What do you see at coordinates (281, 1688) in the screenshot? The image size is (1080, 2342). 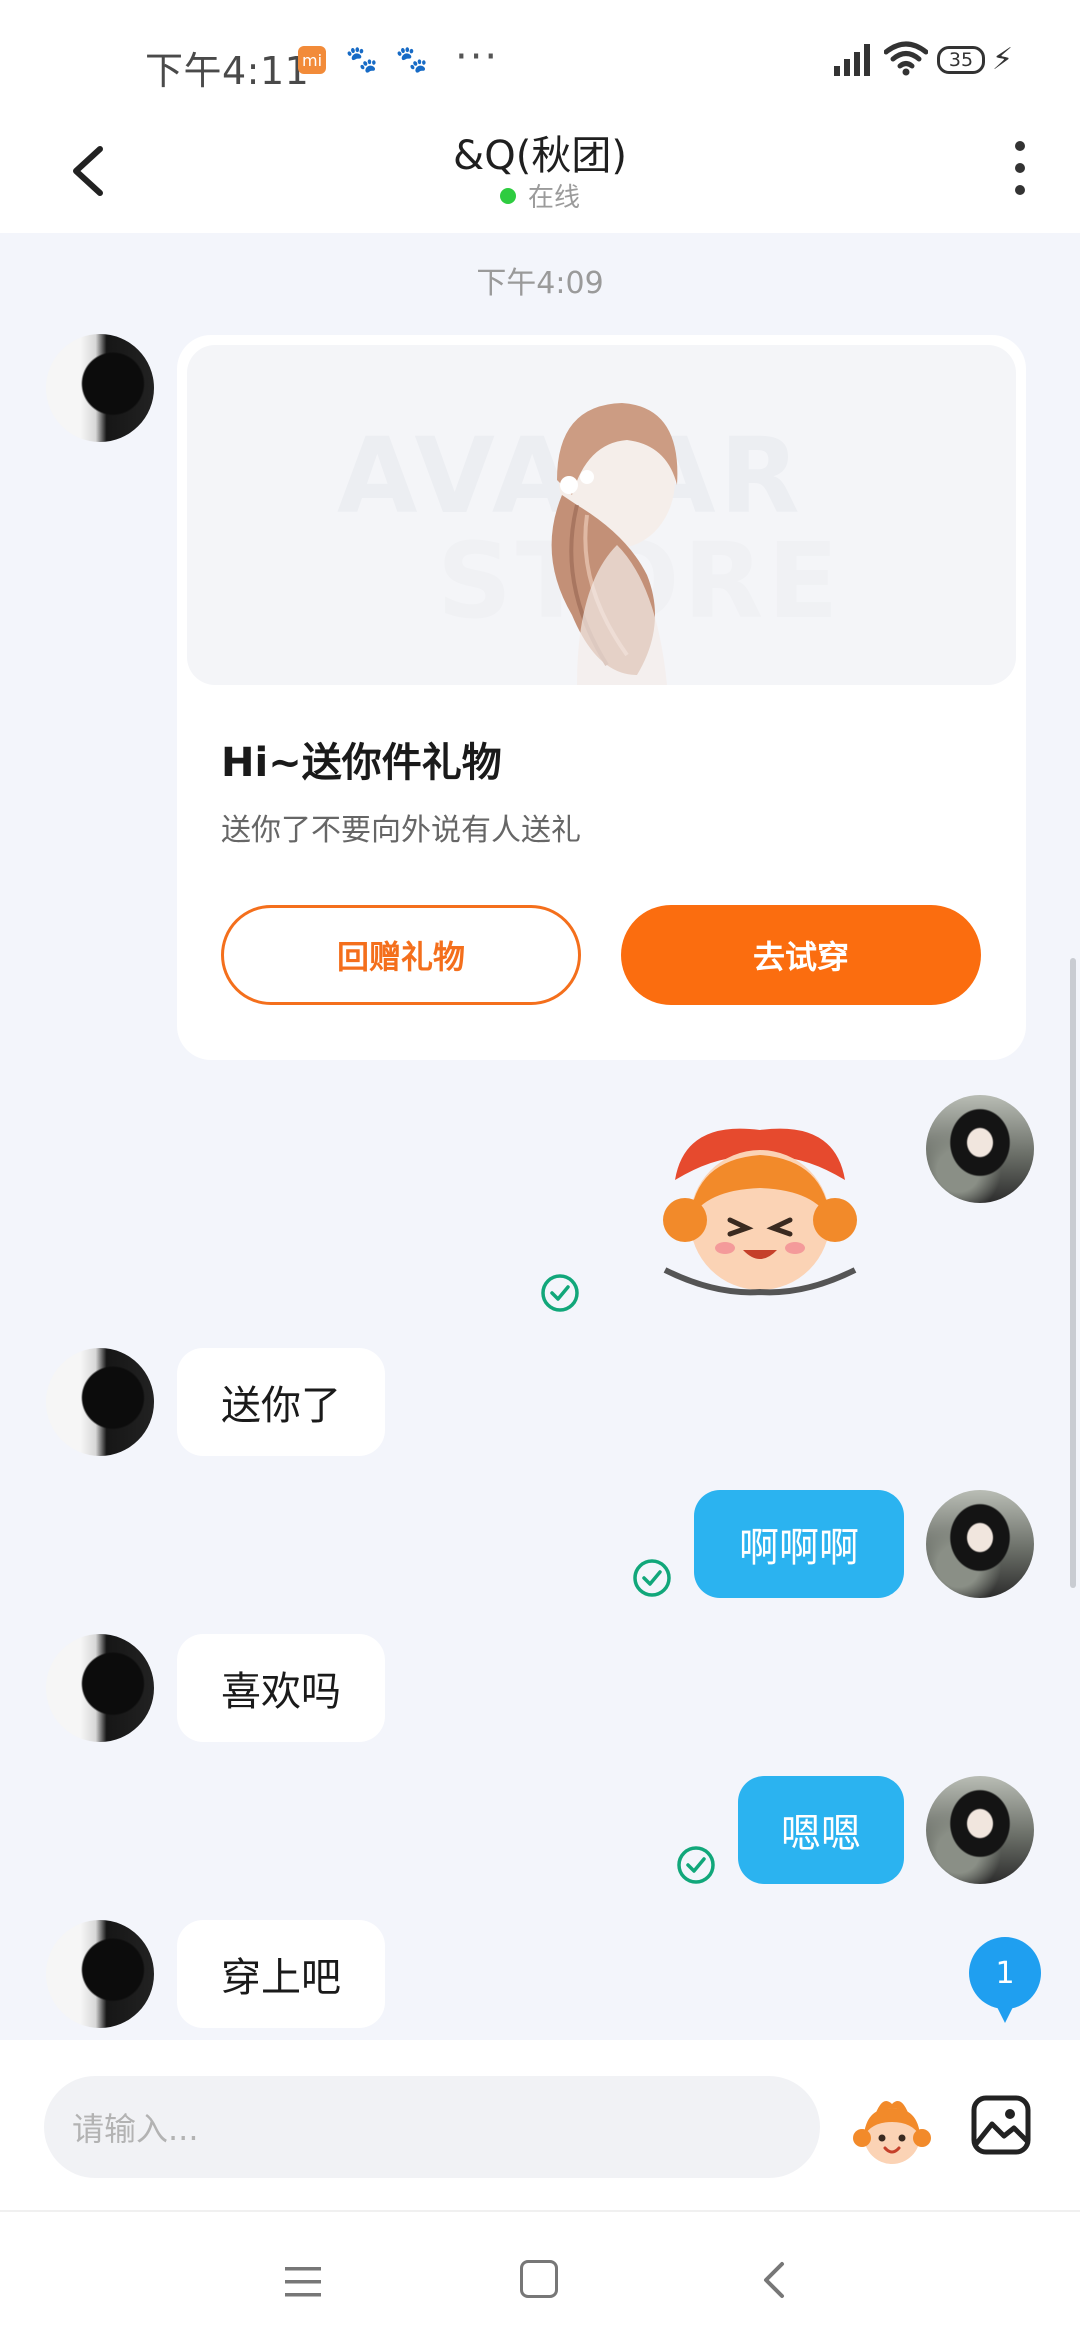 I see `message-bubble: 喜欢吗` at bounding box center [281, 1688].